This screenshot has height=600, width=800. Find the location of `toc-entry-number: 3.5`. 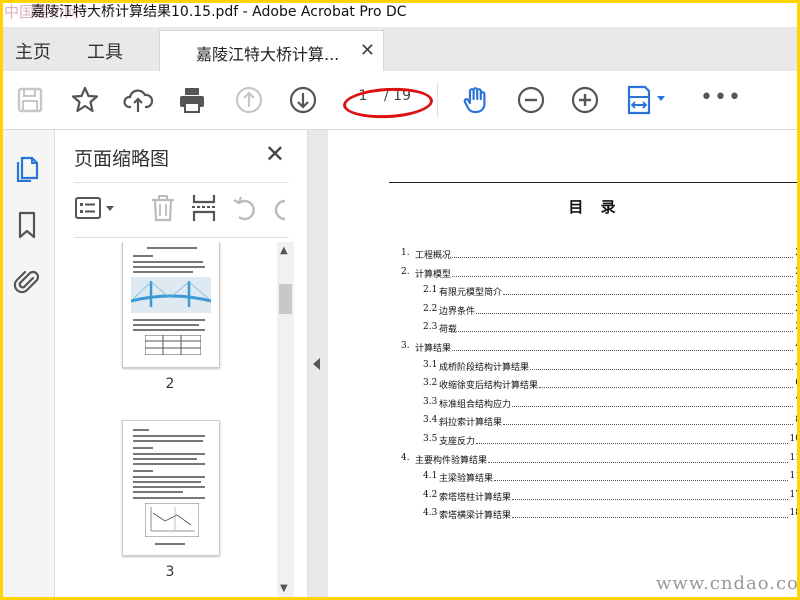

toc-entry-number: 3.5 is located at coordinates (430, 439).